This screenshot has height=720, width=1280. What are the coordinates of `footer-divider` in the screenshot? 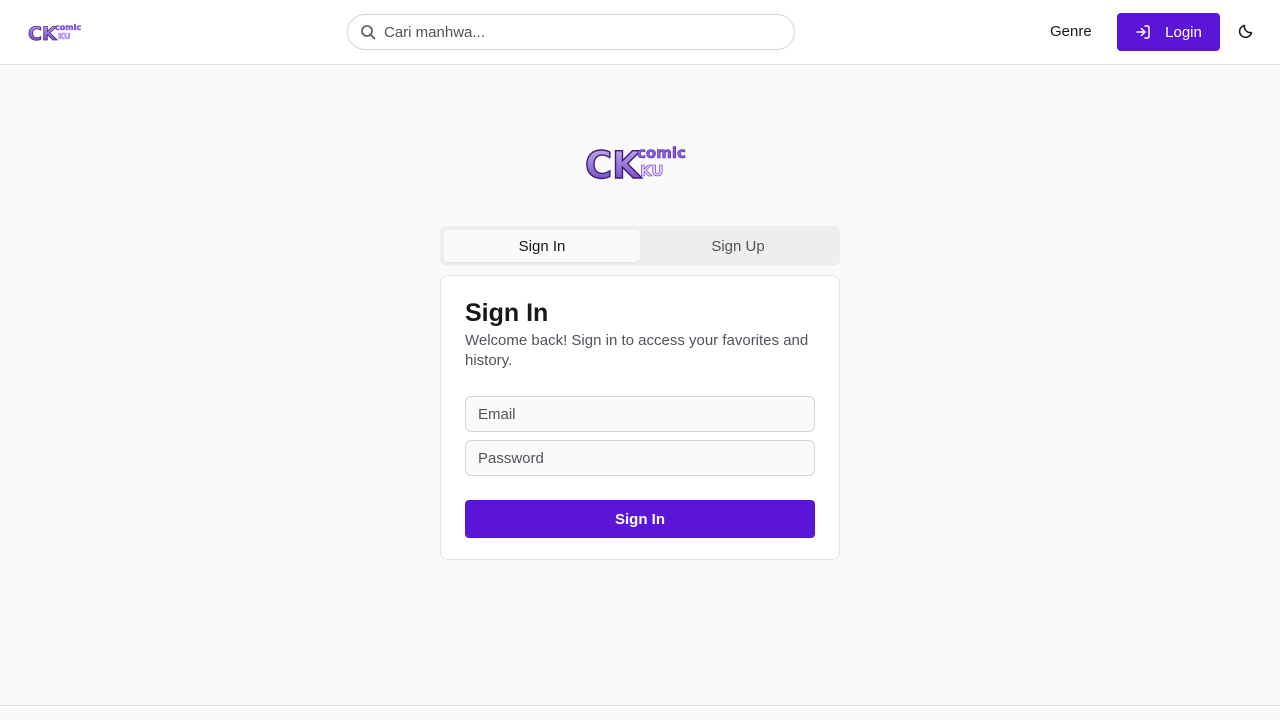 It's located at (640, 705).